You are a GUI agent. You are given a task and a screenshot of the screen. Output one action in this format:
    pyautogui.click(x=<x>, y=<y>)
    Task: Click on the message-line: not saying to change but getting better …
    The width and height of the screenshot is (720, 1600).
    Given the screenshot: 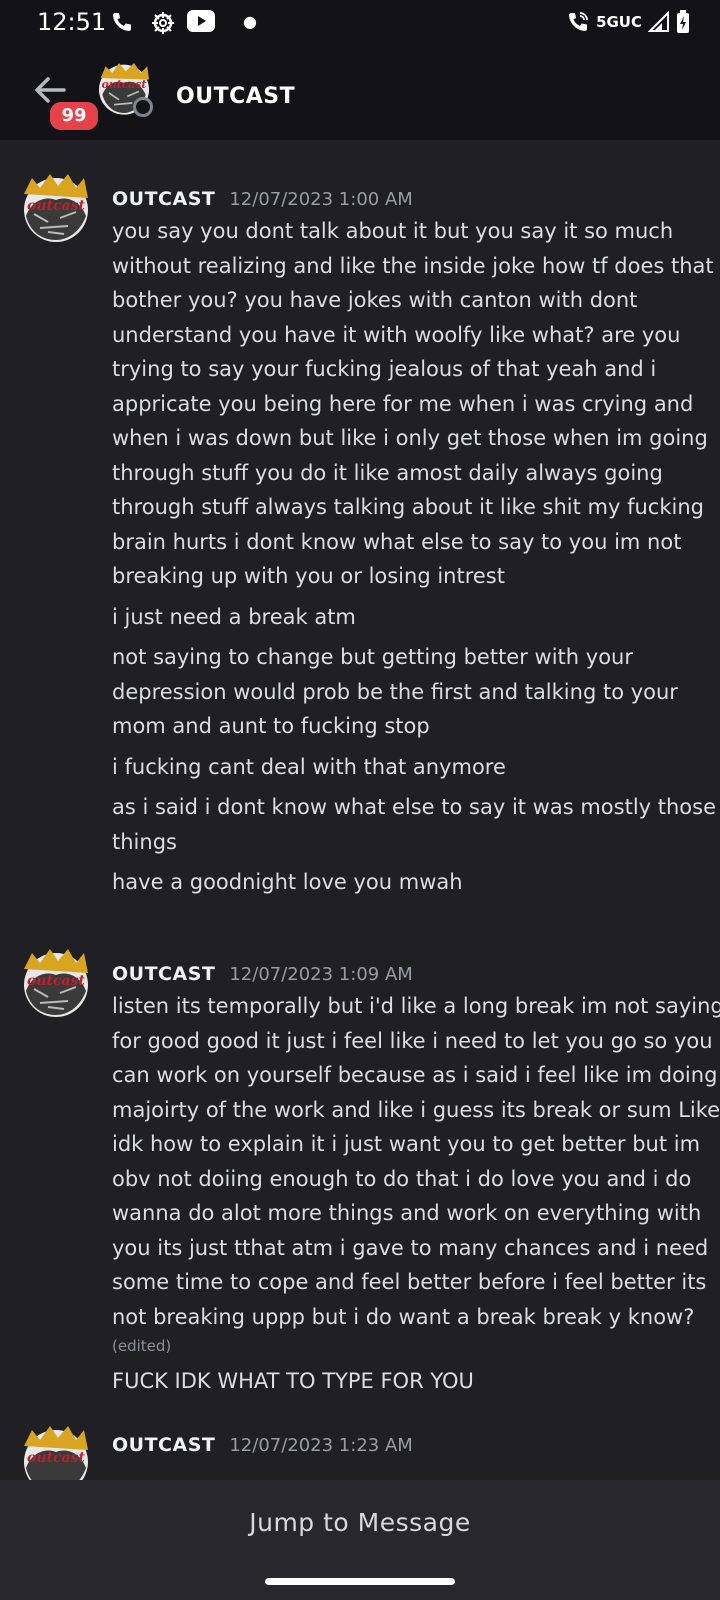 What is the action you would take?
    pyautogui.click(x=372, y=657)
    